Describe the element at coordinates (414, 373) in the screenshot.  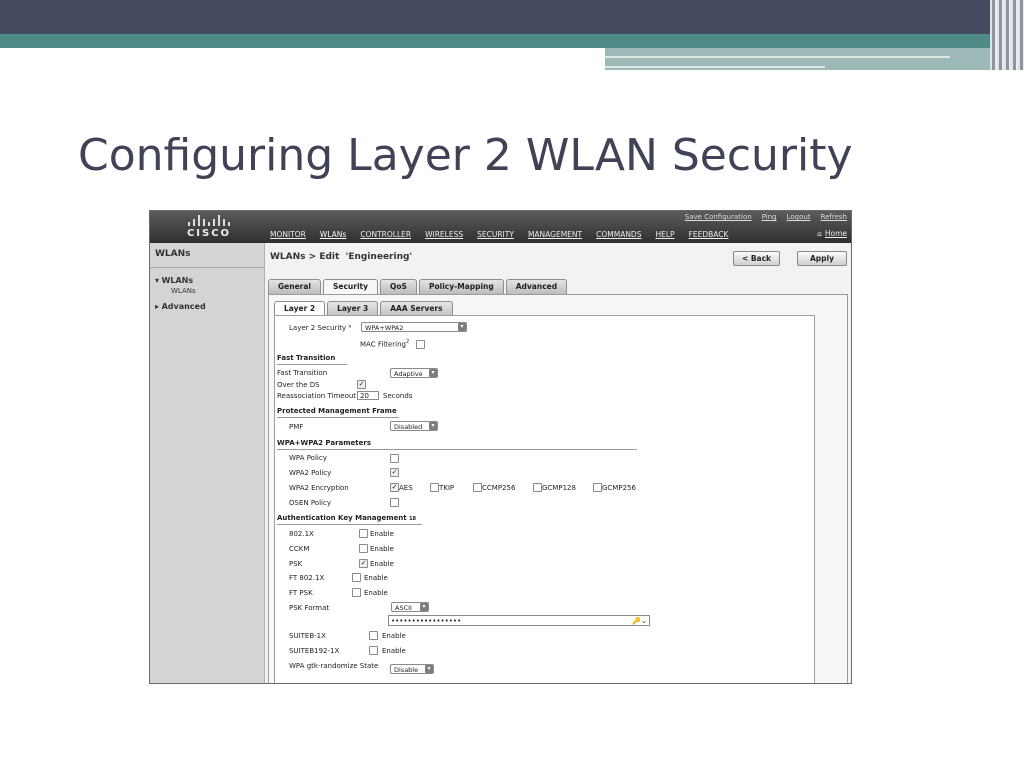
I see `fast-transition-select: Adaptive ▾` at that location.